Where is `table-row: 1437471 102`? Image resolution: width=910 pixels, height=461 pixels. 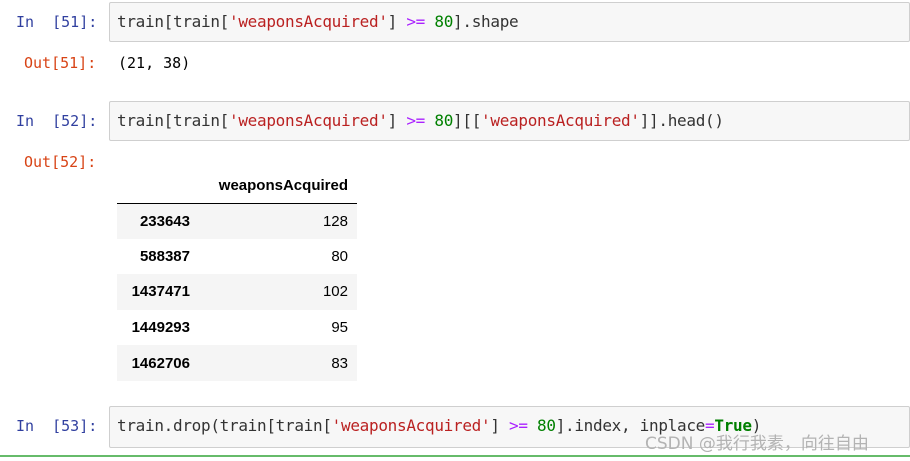 table-row: 1437471 102 is located at coordinates (237, 292).